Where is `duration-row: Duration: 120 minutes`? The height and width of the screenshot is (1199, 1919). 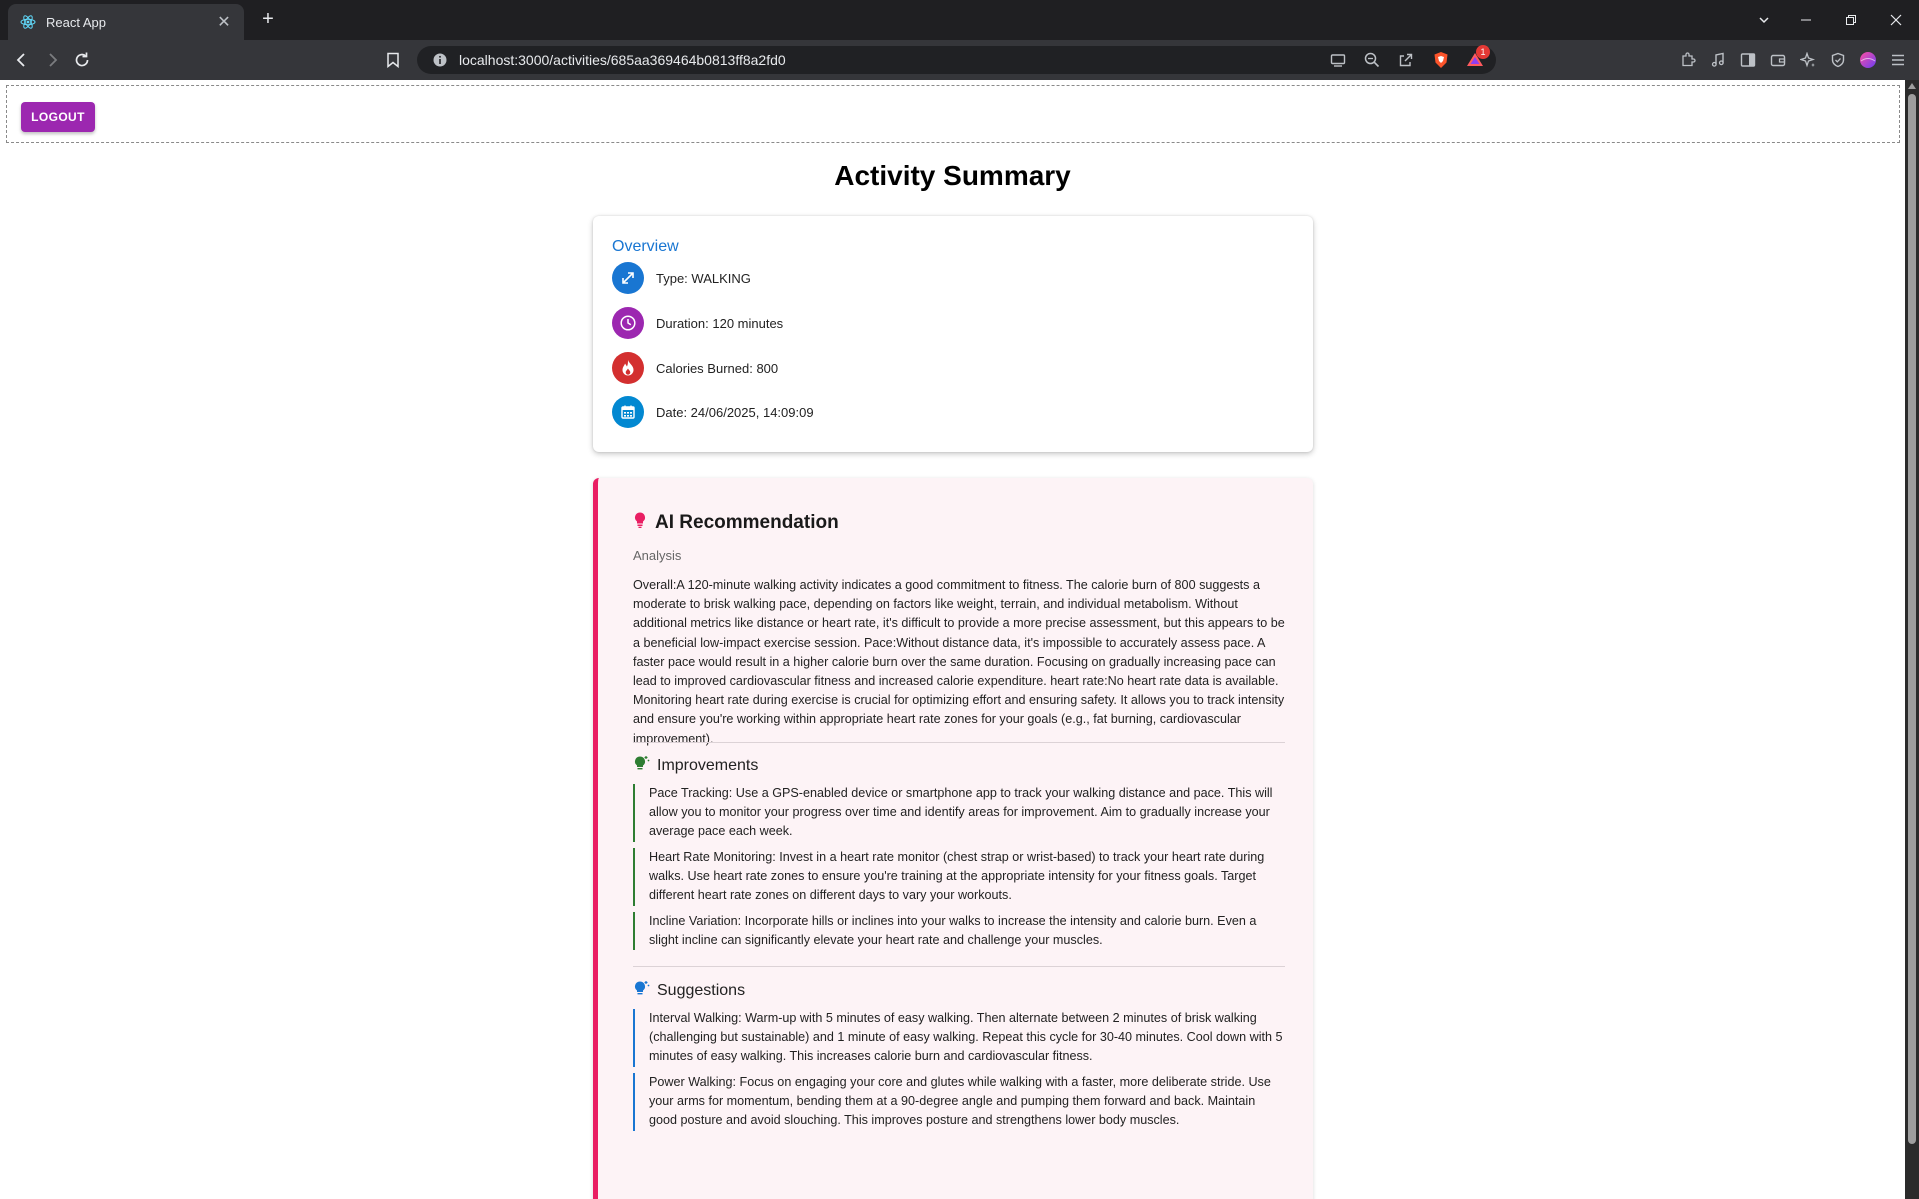 duration-row: Duration: 120 minutes is located at coordinates (697, 323).